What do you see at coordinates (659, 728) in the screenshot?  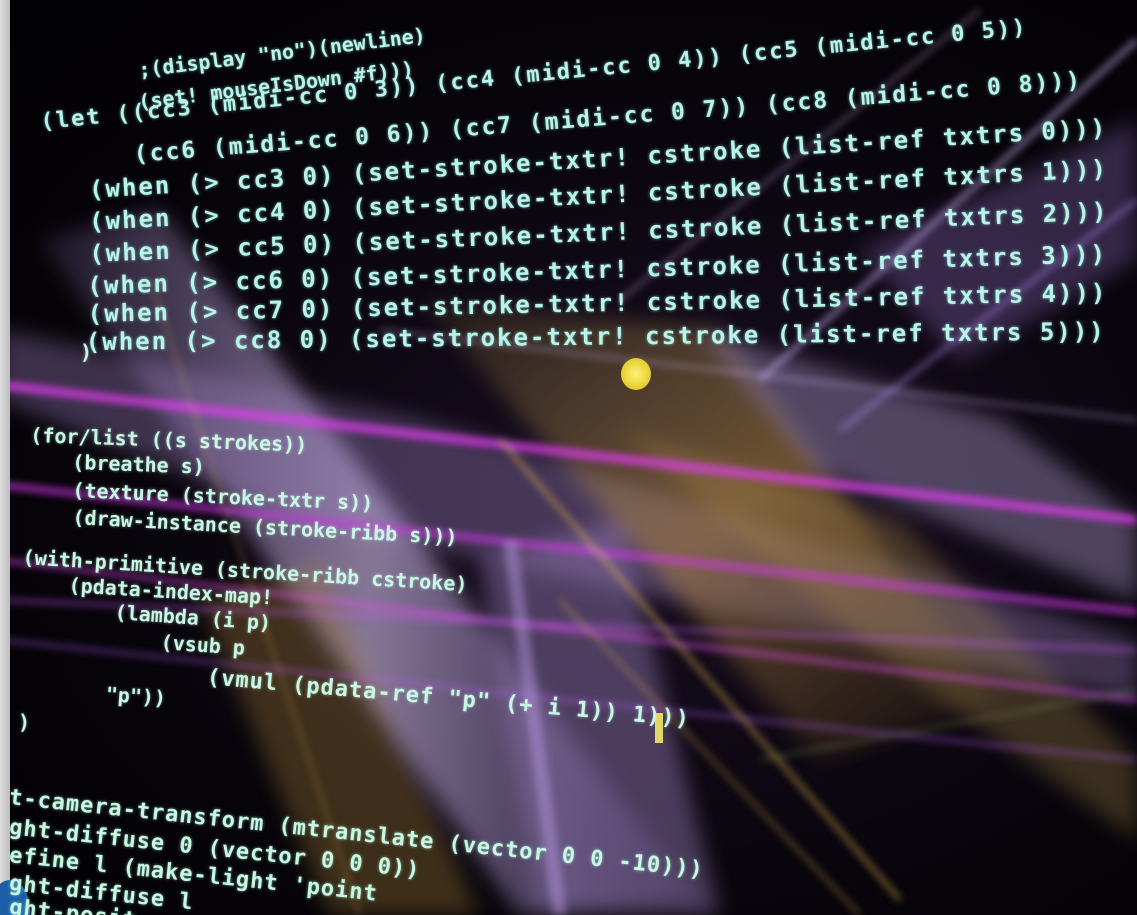 I see `text-caret` at bounding box center [659, 728].